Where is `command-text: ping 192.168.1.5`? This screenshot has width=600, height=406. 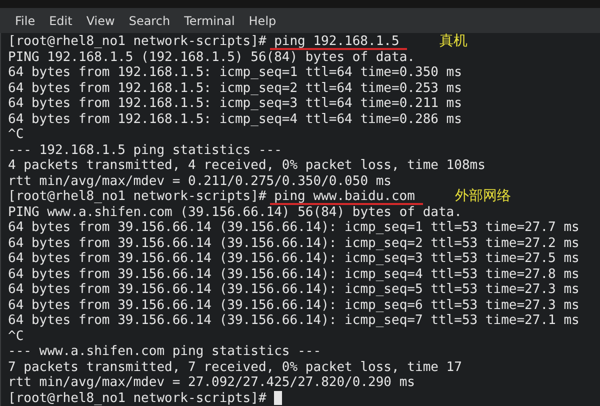 command-text: ping 192.168.1.5 is located at coordinates (337, 42).